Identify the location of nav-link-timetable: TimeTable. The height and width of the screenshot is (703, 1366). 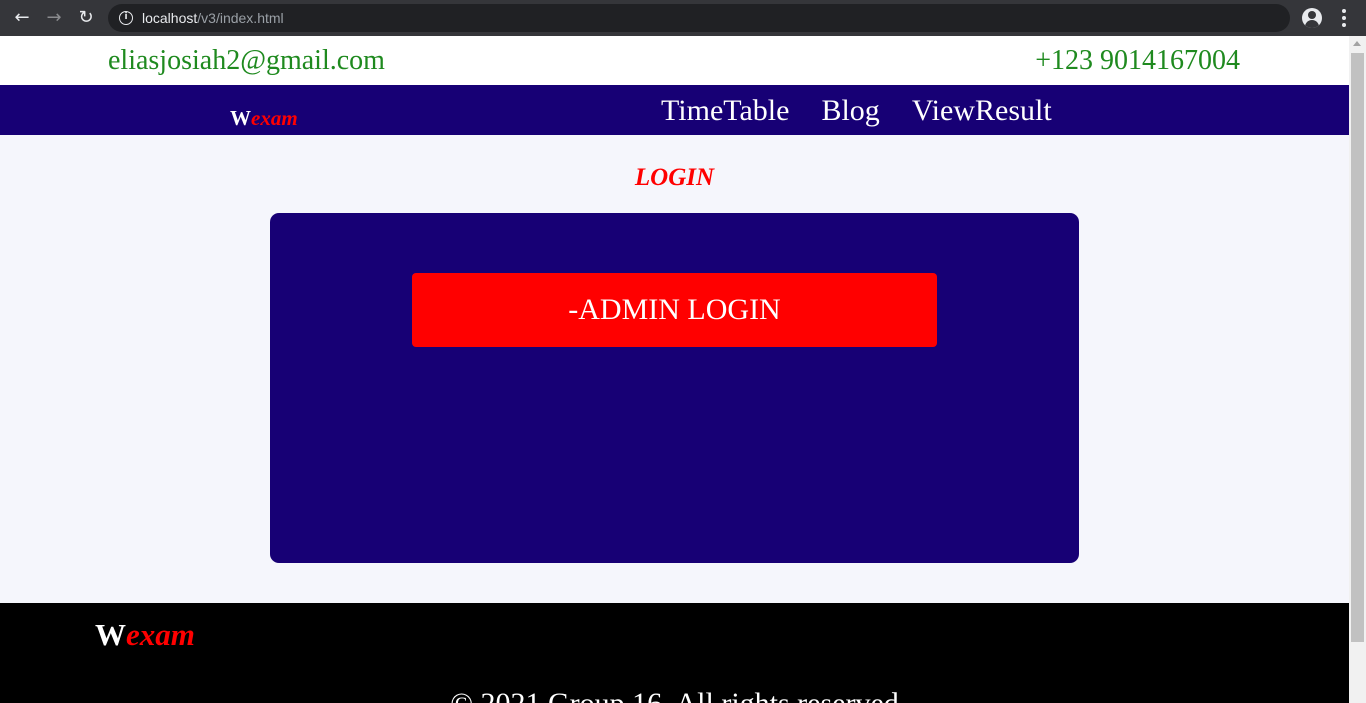
(725, 111).